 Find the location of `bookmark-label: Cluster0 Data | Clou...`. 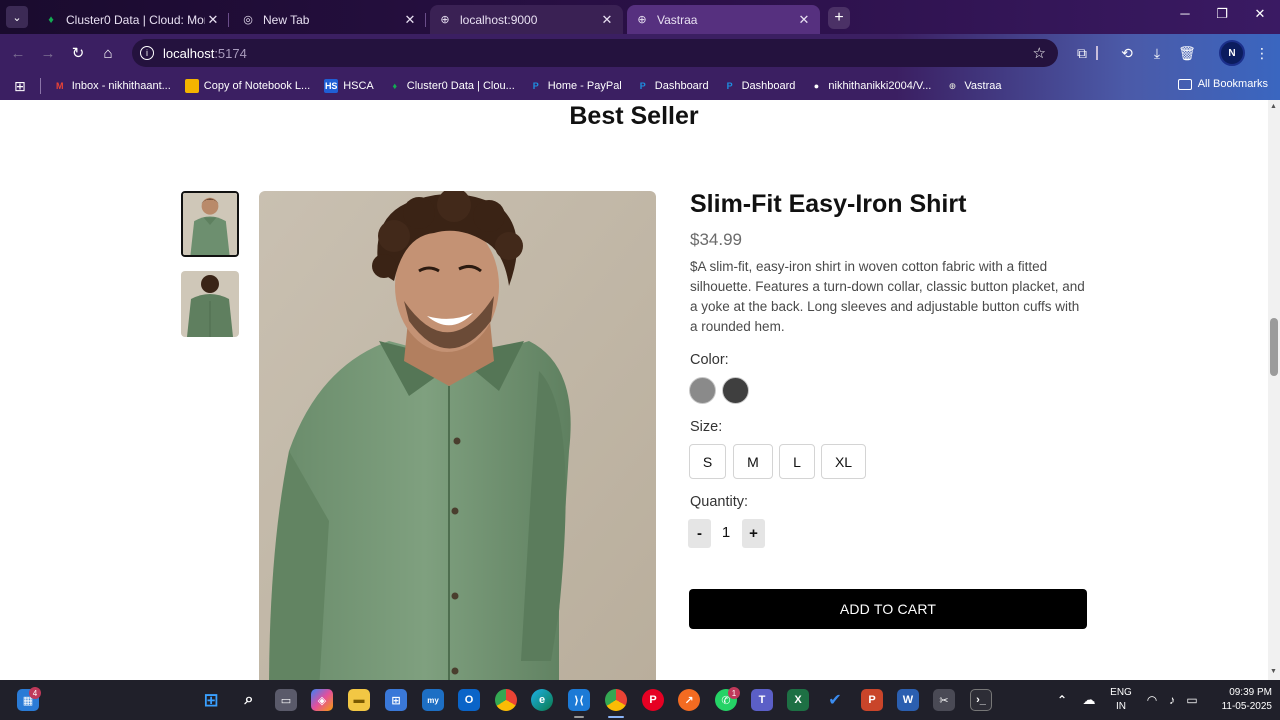

bookmark-label: Cluster0 Data | Clou... is located at coordinates (460, 86).